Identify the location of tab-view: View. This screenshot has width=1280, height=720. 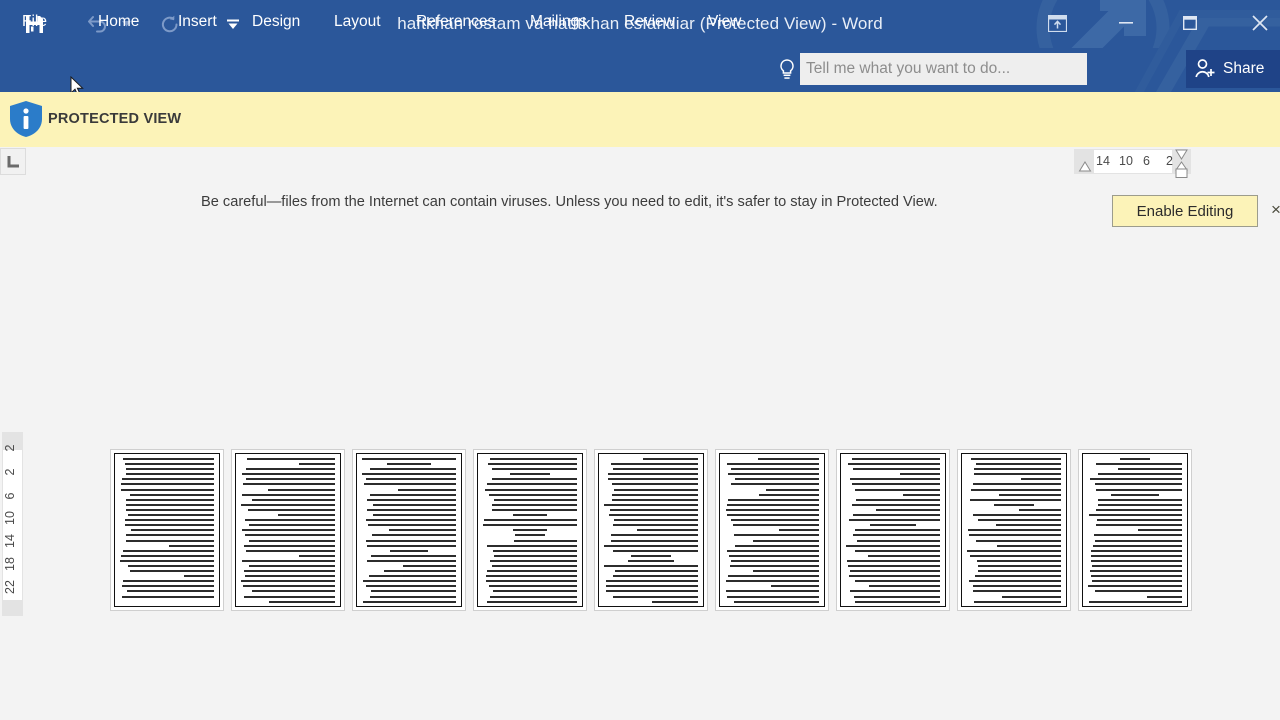
(724, 22).